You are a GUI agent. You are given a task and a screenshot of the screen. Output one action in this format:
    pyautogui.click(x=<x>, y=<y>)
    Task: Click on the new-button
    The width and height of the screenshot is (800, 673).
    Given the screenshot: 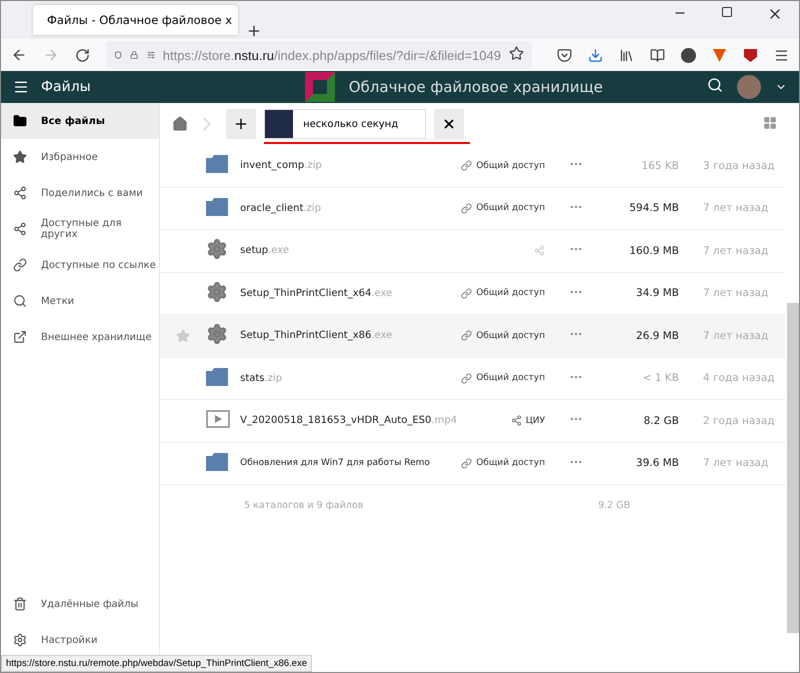 What is the action you would take?
    pyautogui.click(x=241, y=124)
    